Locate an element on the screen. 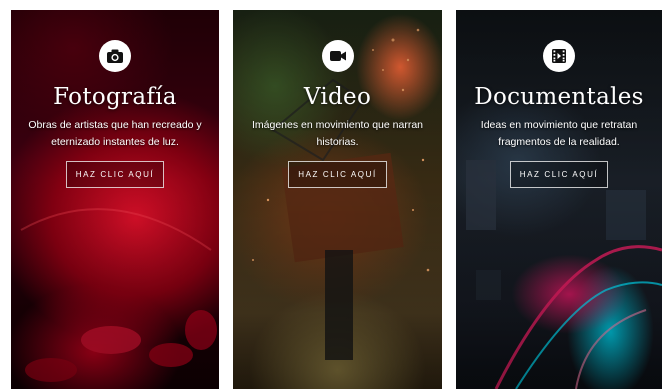  card-title: Documentales is located at coordinates (559, 97).